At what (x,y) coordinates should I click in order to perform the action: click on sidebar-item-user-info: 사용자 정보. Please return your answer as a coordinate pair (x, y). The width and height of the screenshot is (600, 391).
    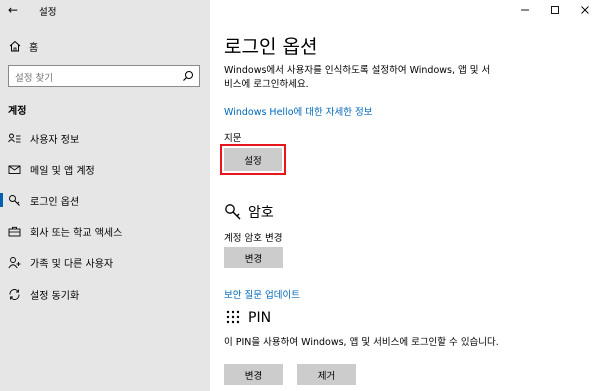
    Looking at the image, I should click on (105, 138).